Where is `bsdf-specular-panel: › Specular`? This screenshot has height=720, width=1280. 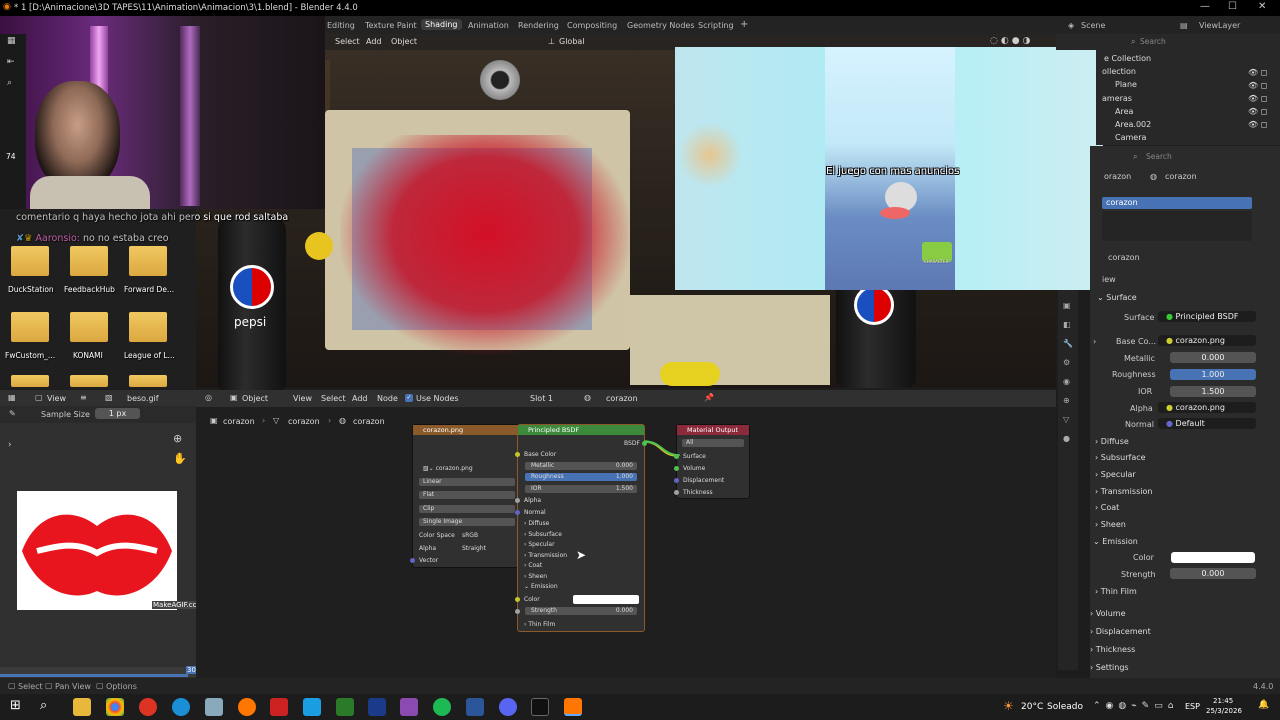
bsdf-specular-panel: › Specular is located at coordinates (539, 544).